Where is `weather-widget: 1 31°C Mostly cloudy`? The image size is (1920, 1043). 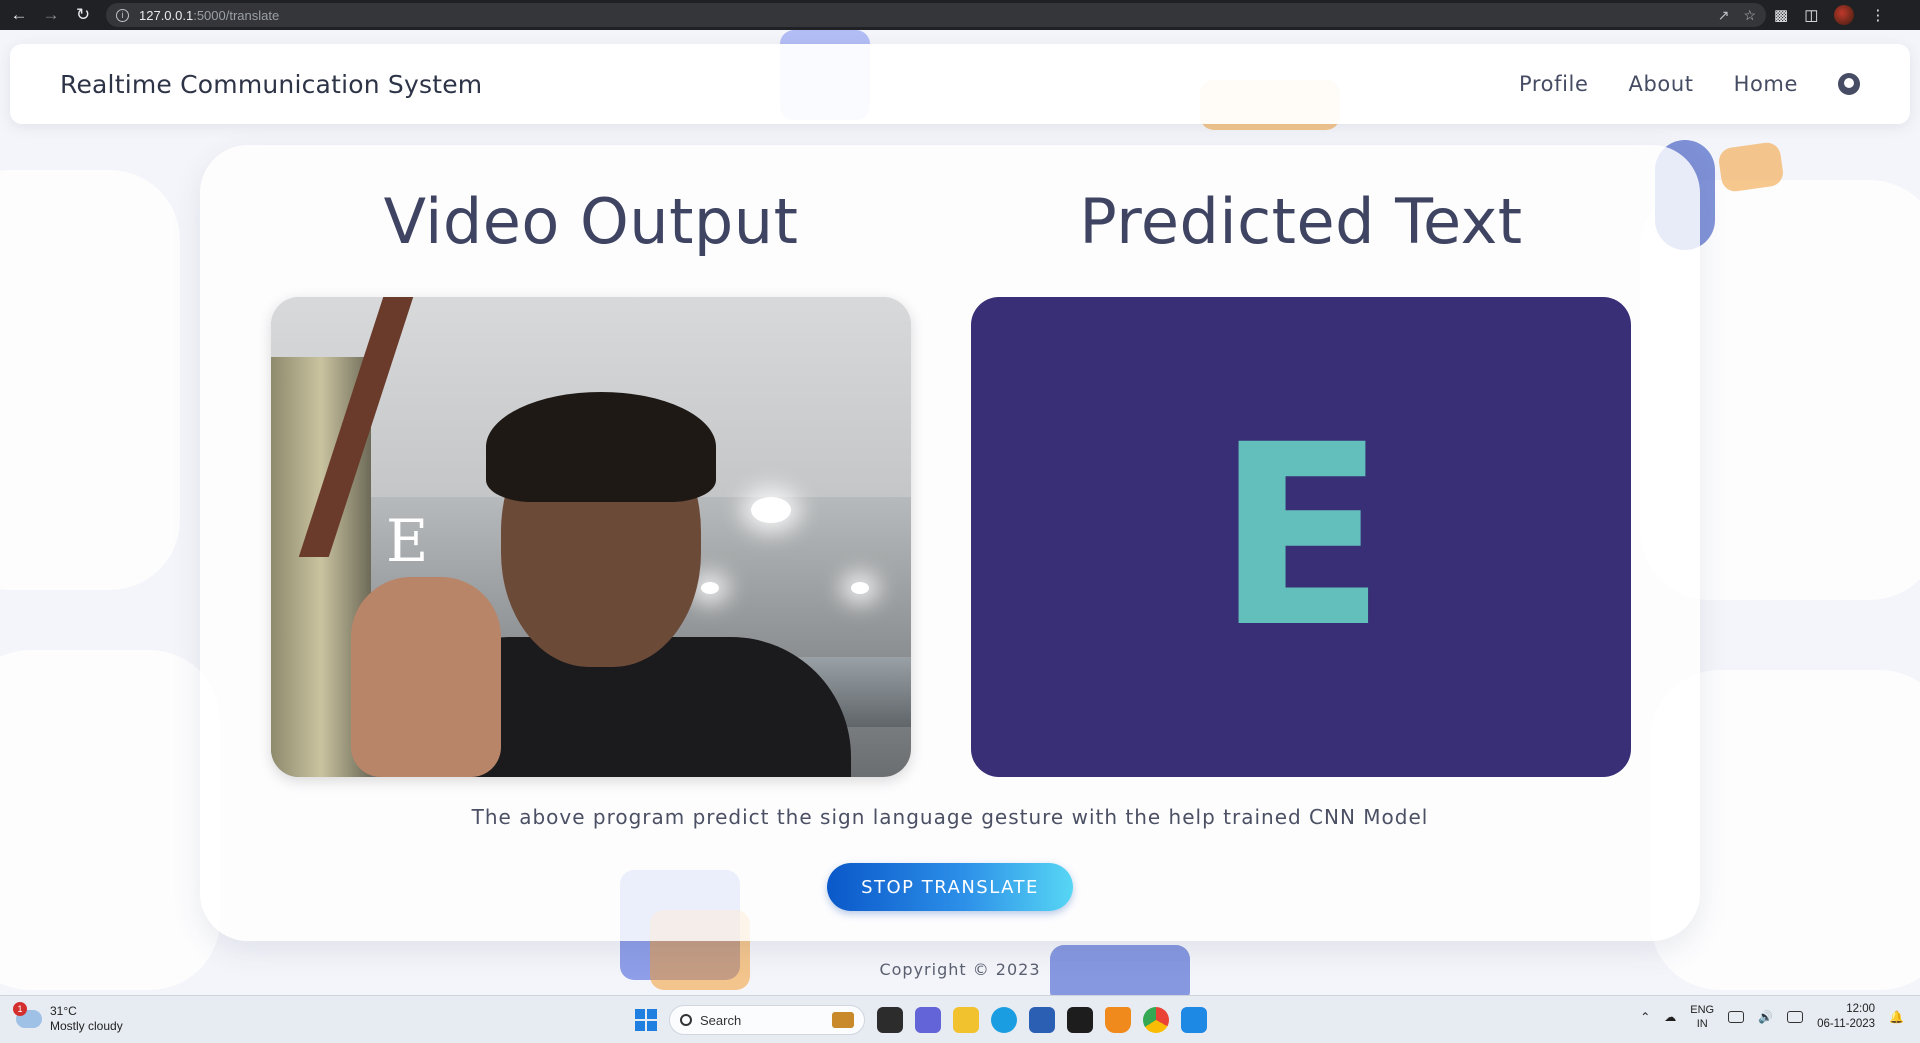
weather-widget: 1 31°C Mostly cloudy is located at coordinates (68, 1018).